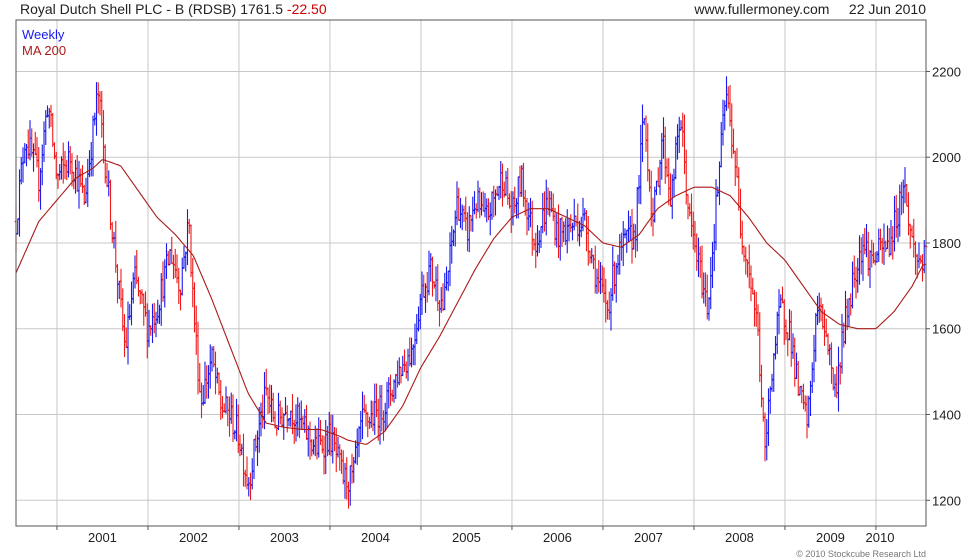 This screenshot has width=980, height=560. Describe the element at coordinates (375, 537) in the screenshot. I see `x-tick-label: 2004` at that location.